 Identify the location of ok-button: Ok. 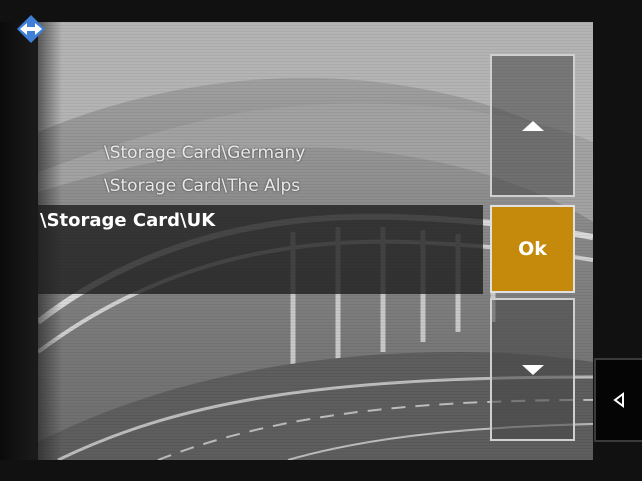
(532, 249).